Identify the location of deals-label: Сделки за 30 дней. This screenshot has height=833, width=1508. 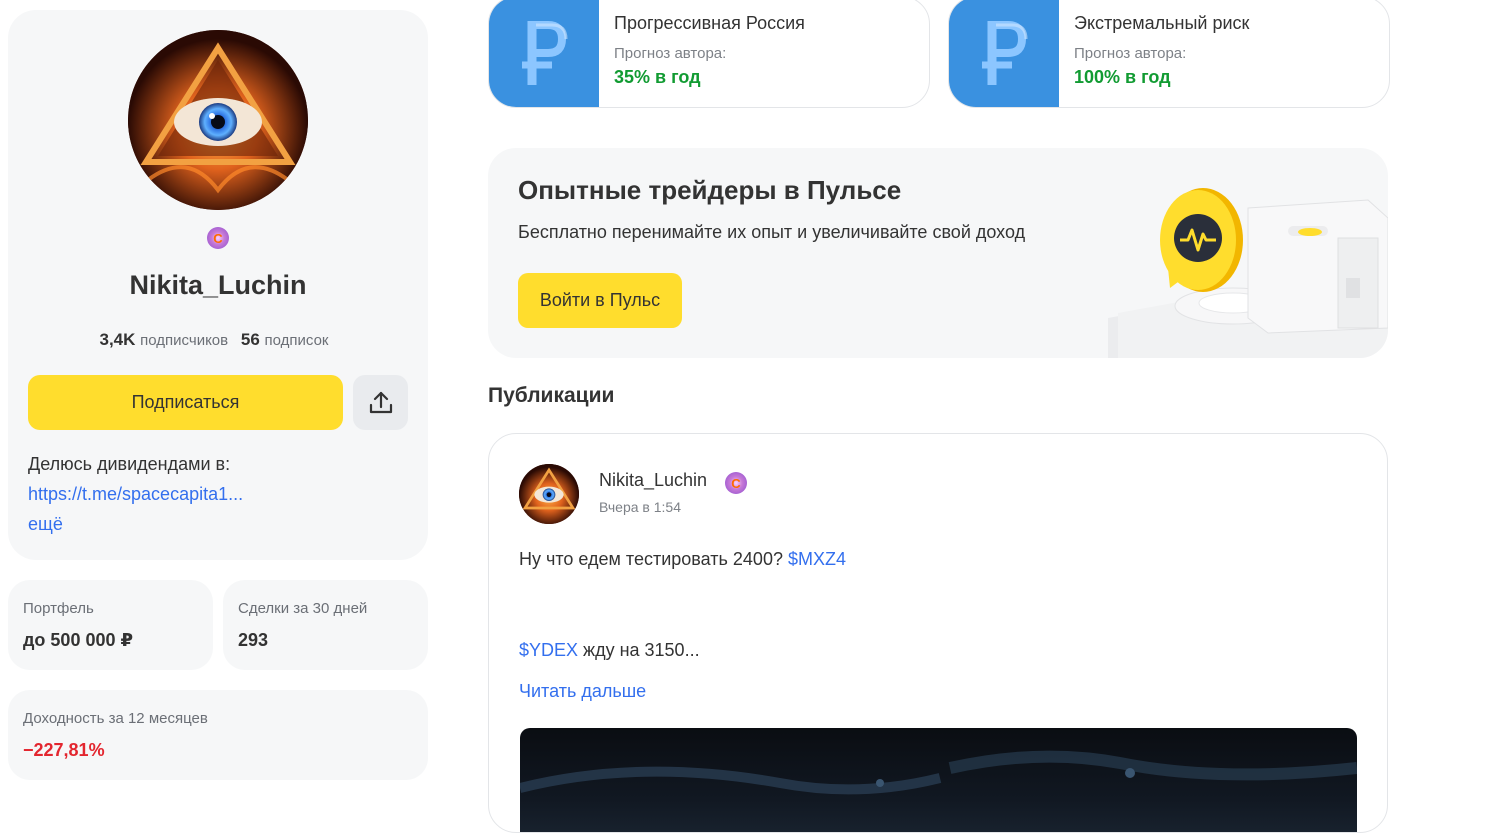
(303, 608).